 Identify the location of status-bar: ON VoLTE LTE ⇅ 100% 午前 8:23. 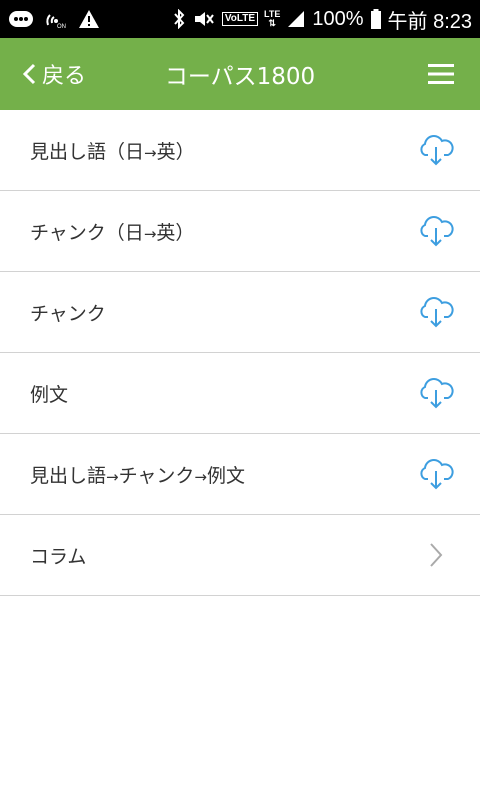
(240, 19).